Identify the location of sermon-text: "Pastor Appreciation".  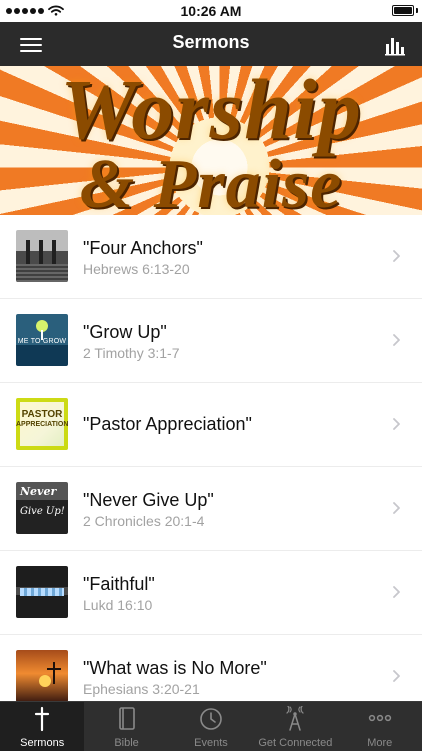
(228, 424).